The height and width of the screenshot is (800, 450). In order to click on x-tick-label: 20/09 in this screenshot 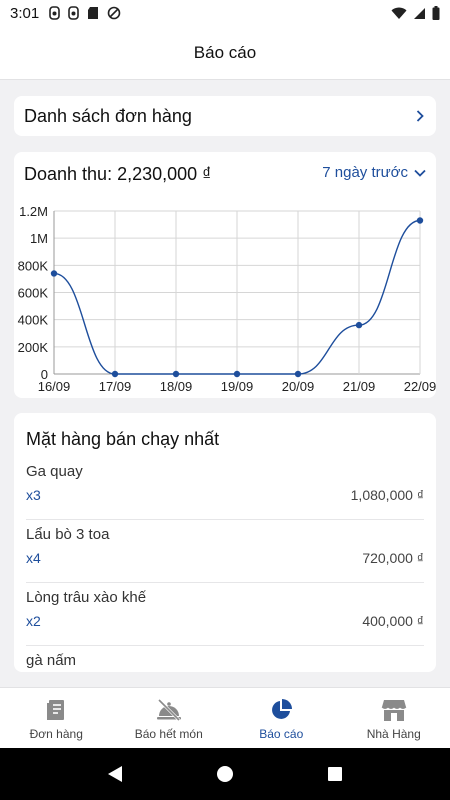, I will do `click(298, 386)`.